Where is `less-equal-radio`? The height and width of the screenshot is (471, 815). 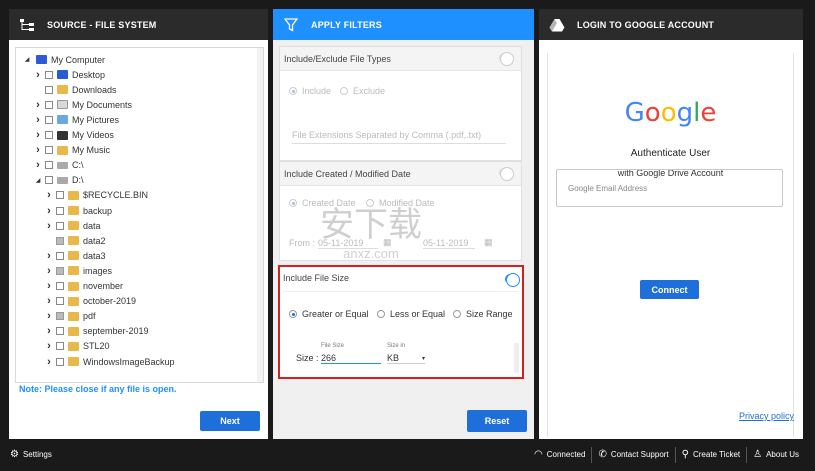
less-equal-radio is located at coordinates (381, 314).